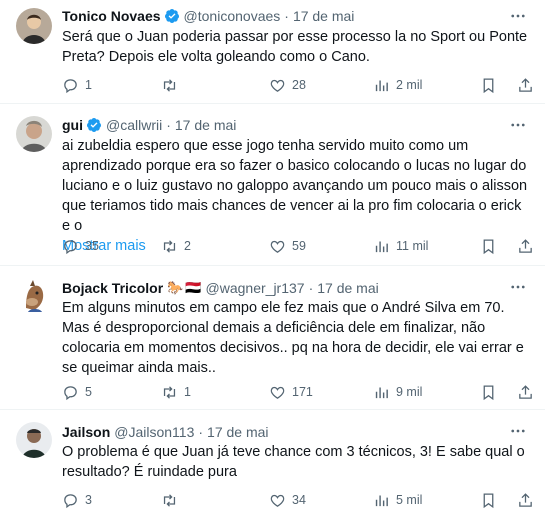 The width and height of the screenshot is (545, 518). Describe the element at coordinates (88, 85) in the screenshot. I see `reply-count: 1` at that location.